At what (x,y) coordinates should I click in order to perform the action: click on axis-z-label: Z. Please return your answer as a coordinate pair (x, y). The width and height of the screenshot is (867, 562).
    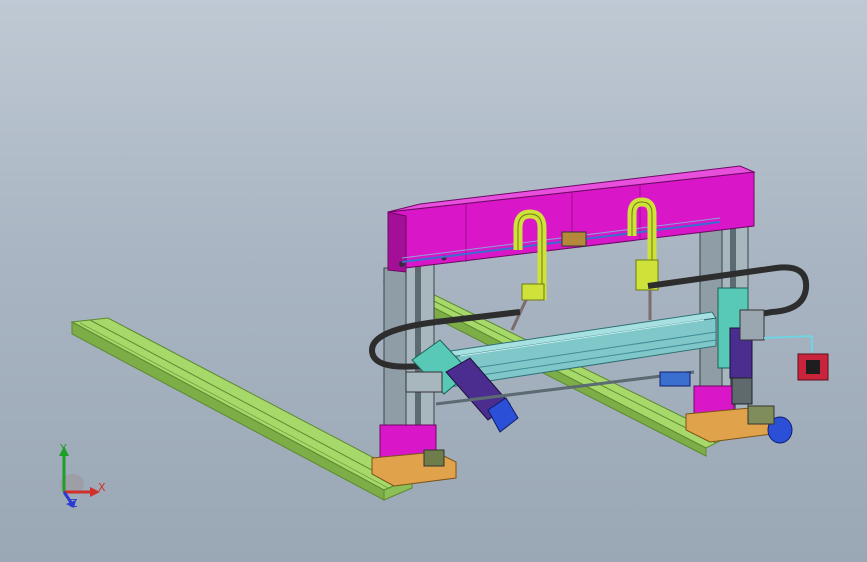
    Looking at the image, I should click on (74, 503).